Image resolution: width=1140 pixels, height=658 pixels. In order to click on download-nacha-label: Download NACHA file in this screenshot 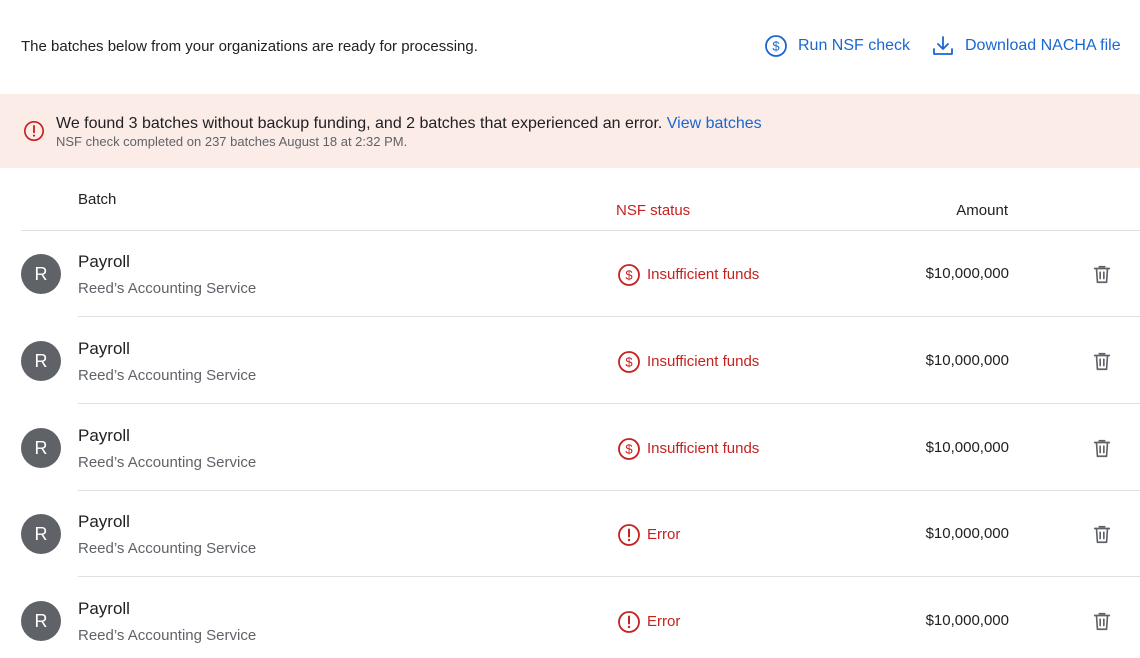, I will do `click(1043, 45)`.